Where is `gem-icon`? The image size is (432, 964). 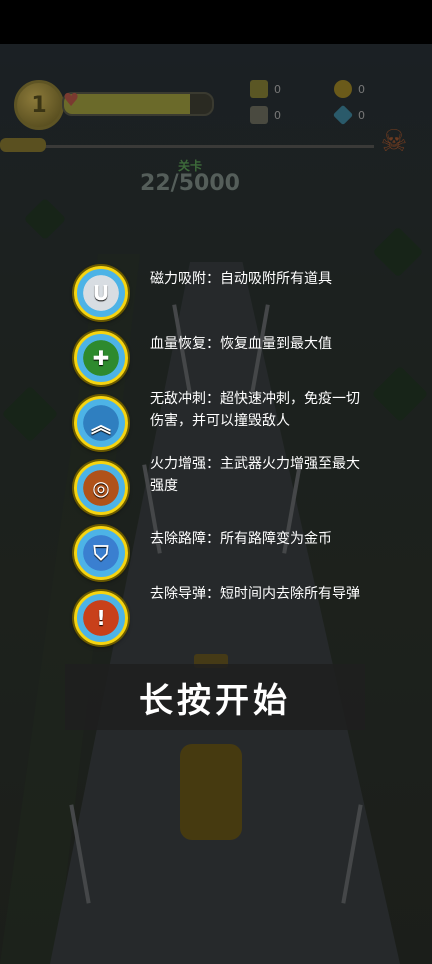
gem-icon is located at coordinates (343, 115).